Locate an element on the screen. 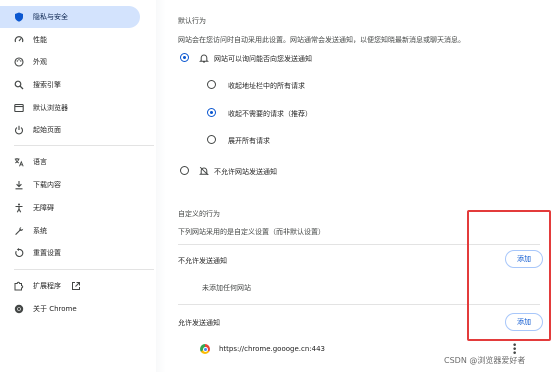 The width and height of the screenshot is (554, 372). expand-all-requests-radio is located at coordinates (211, 139).